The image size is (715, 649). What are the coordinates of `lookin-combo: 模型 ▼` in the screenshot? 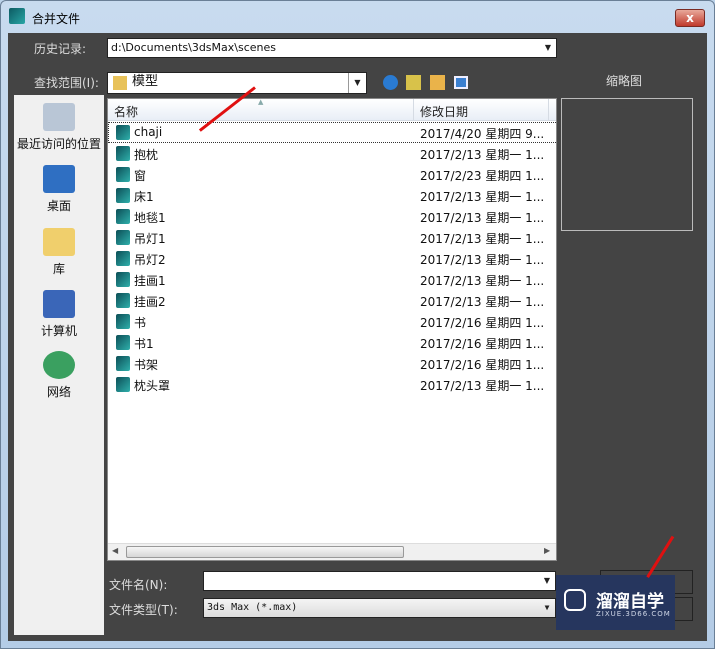 It's located at (237, 83).